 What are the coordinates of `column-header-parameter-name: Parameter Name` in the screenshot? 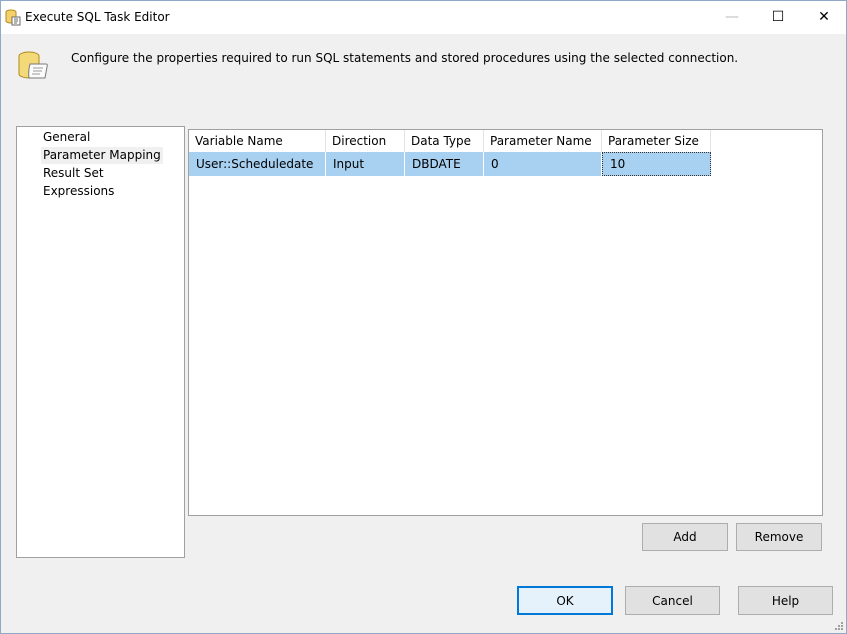 It's located at (543, 141).